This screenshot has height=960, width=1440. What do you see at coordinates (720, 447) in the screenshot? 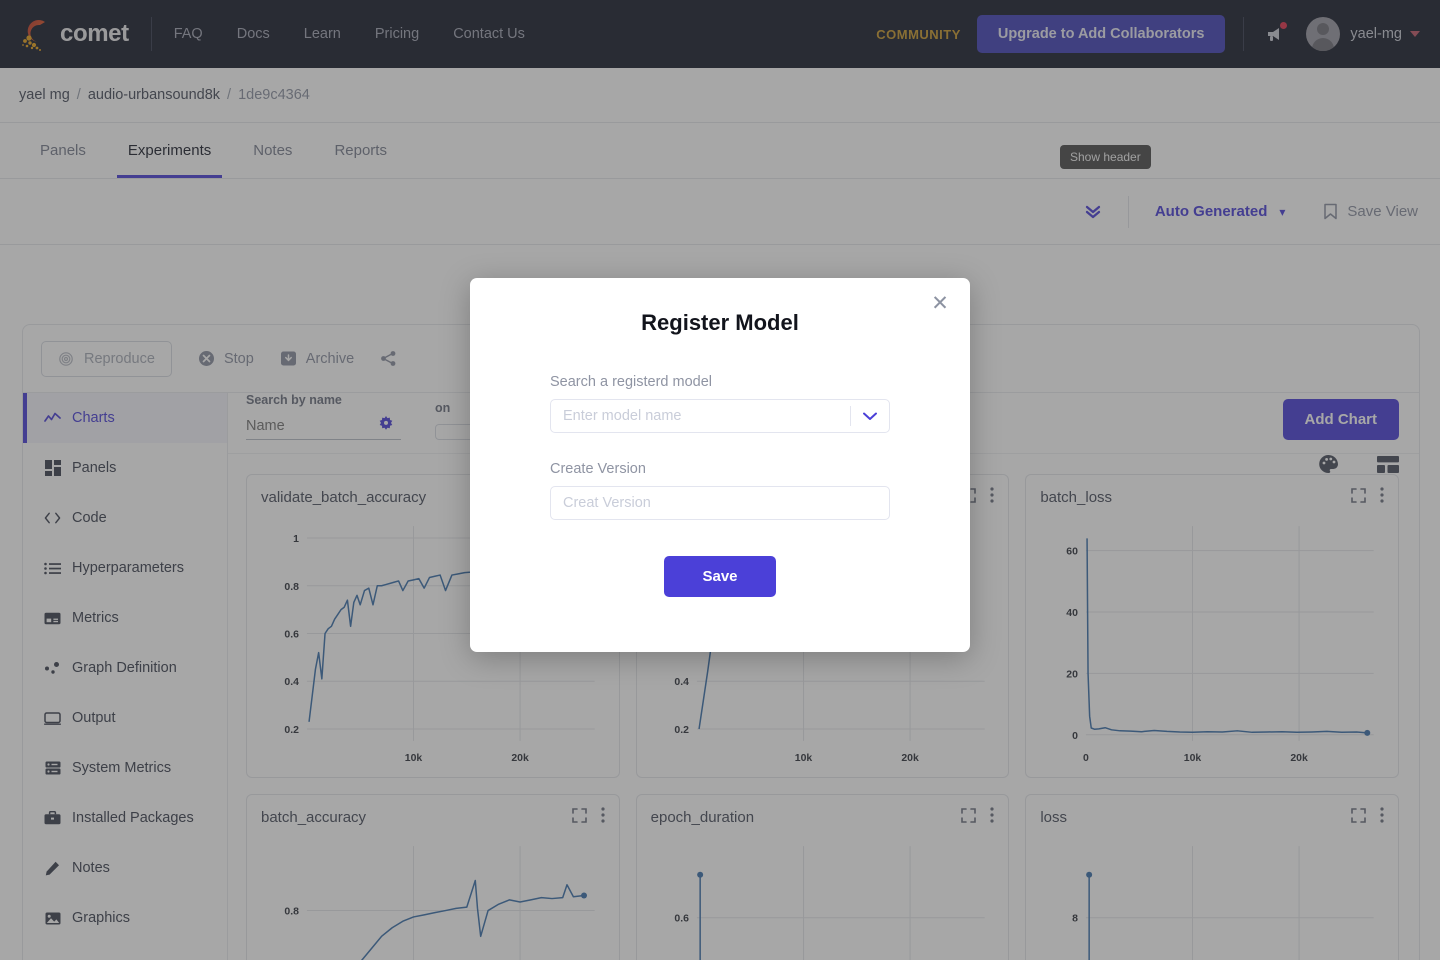
I see `modal-field-gap` at bounding box center [720, 447].